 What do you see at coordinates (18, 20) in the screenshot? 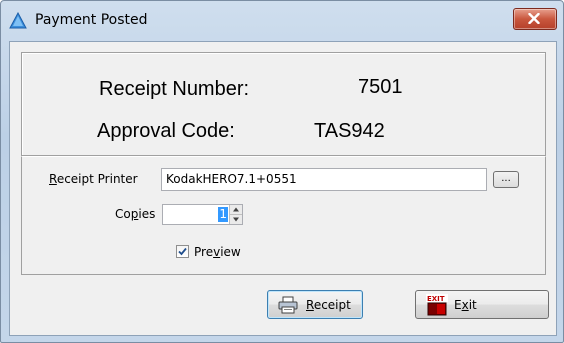
I see `triangle-app-icon` at bounding box center [18, 20].